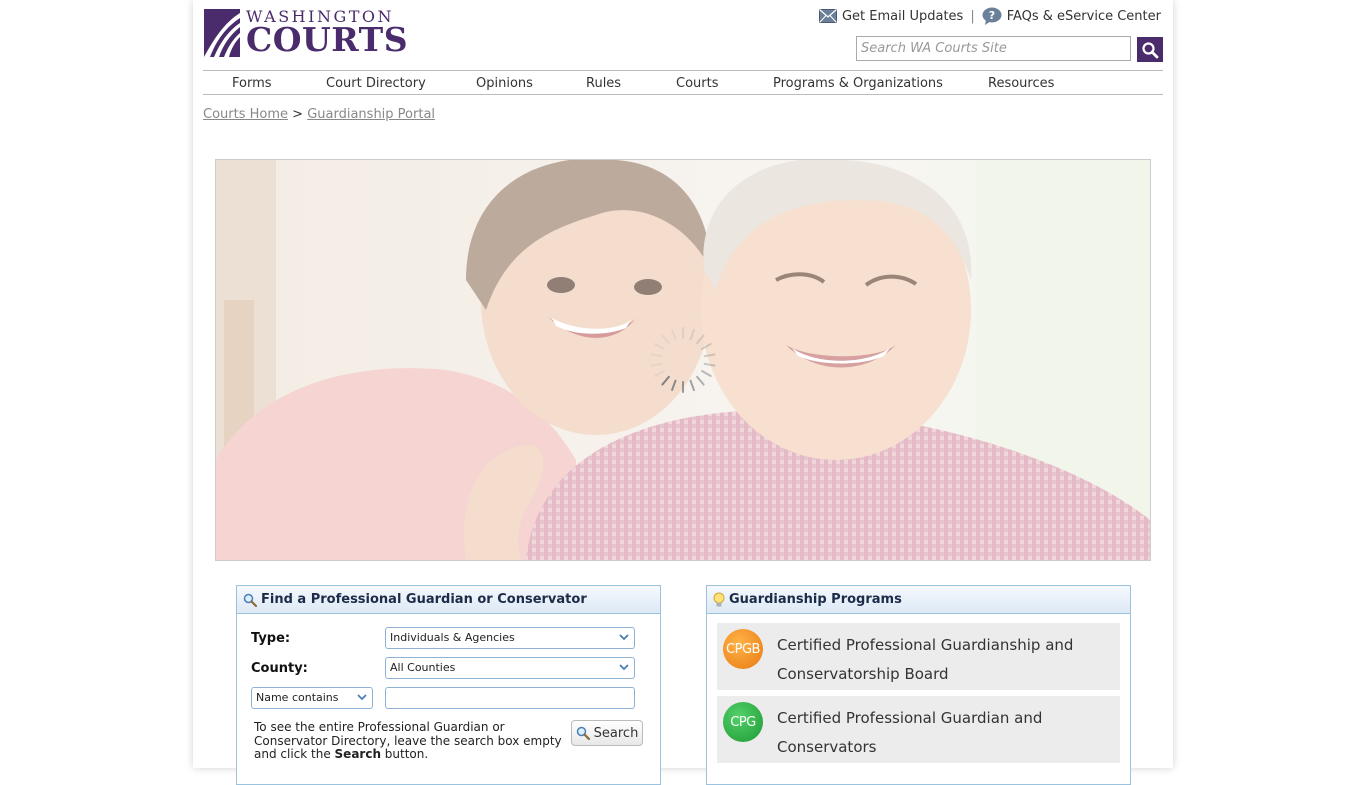 This screenshot has height=785, width=1366. I want to click on logo-text-courts: COURTS, so click(327, 39).